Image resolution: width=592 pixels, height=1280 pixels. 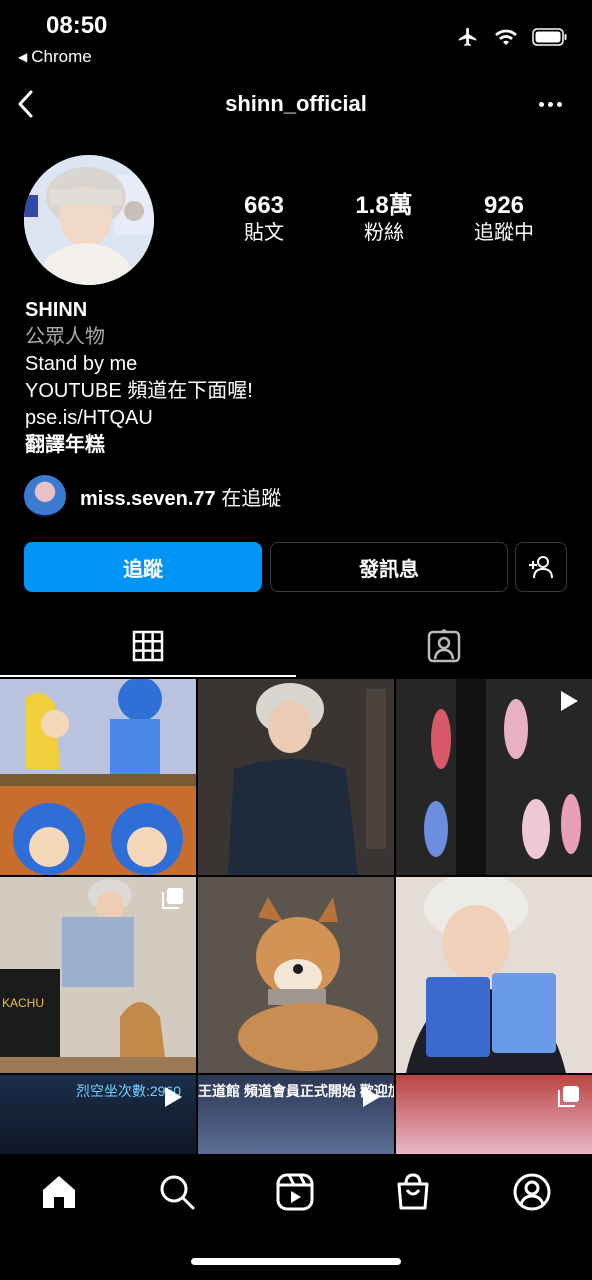 I want to click on follow-button: 追蹤, so click(x=143, y=567).